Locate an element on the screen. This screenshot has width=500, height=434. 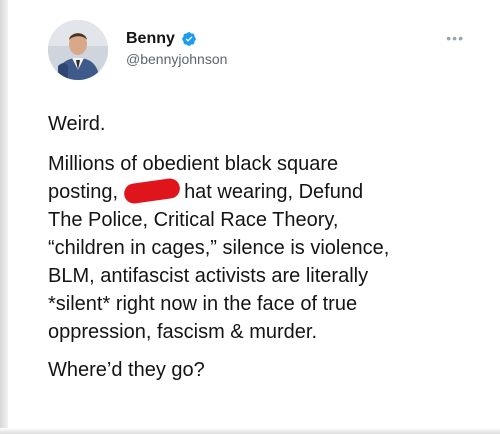
tweet-text-line: *silent* right now in the face of true is located at coordinates (203, 304).